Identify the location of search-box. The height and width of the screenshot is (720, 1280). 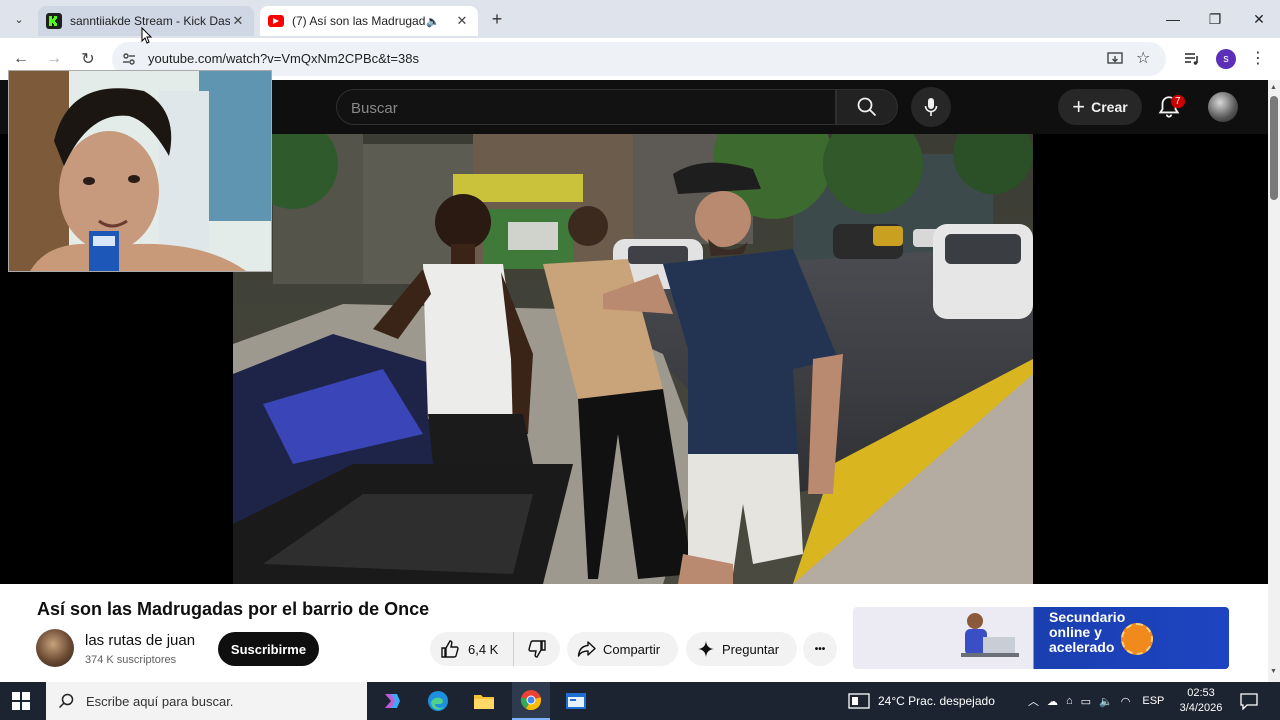
(586, 107).